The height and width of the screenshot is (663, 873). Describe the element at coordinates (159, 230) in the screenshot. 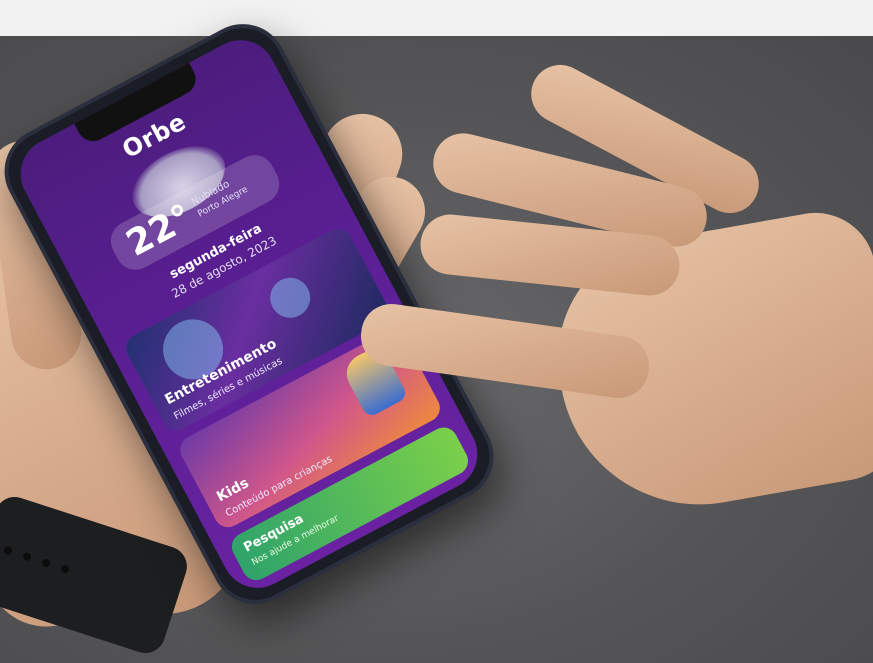

I see `temperature-value: 22°` at that location.